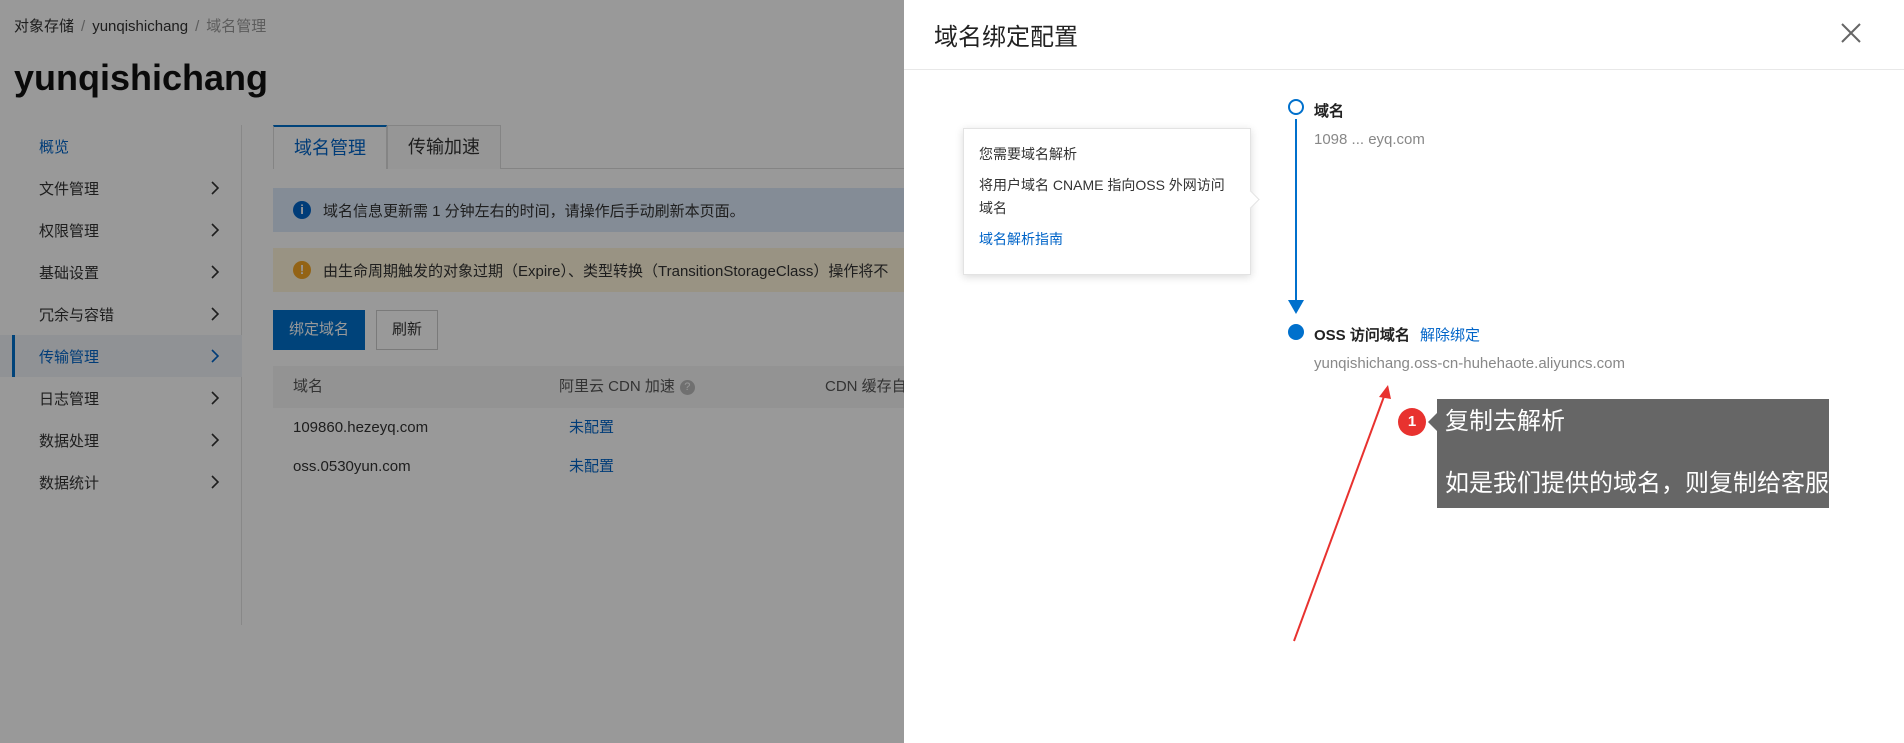  What do you see at coordinates (1851, 33) in the screenshot?
I see `close-icon` at bounding box center [1851, 33].